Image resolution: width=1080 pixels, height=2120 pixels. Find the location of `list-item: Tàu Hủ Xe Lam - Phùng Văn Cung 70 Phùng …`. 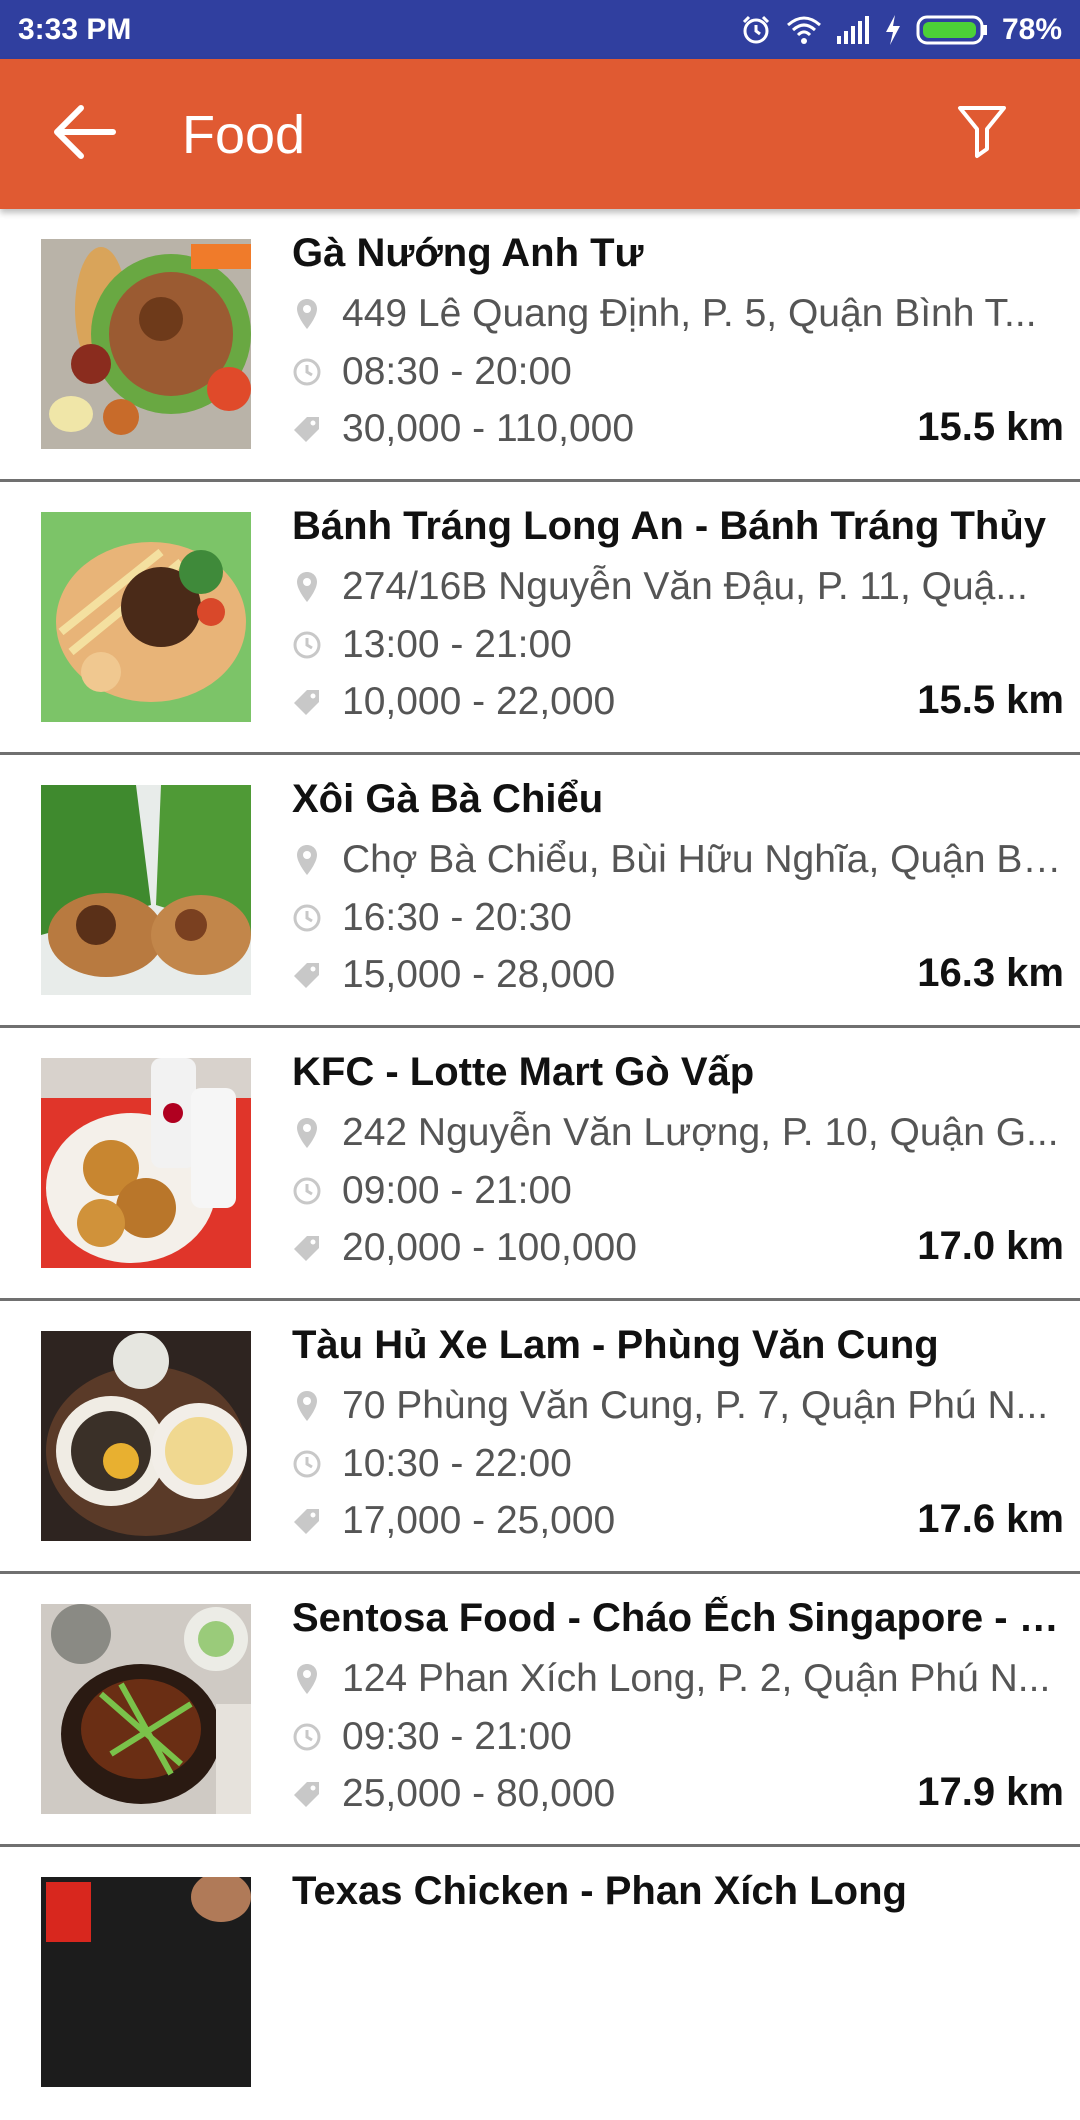

list-item: Tàu Hủ Xe Lam - Phùng Văn Cung 70 Phùng … is located at coordinates (540, 1437).